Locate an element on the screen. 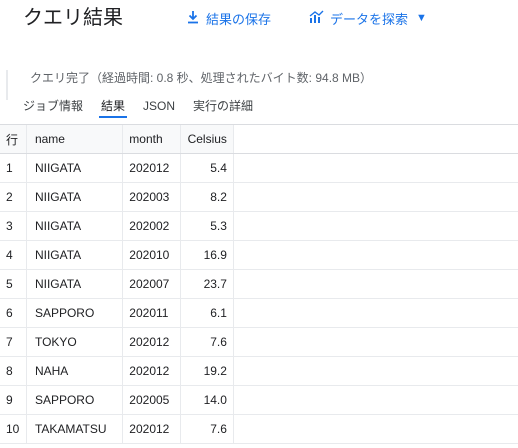  tab-json: JSON is located at coordinates (159, 108).